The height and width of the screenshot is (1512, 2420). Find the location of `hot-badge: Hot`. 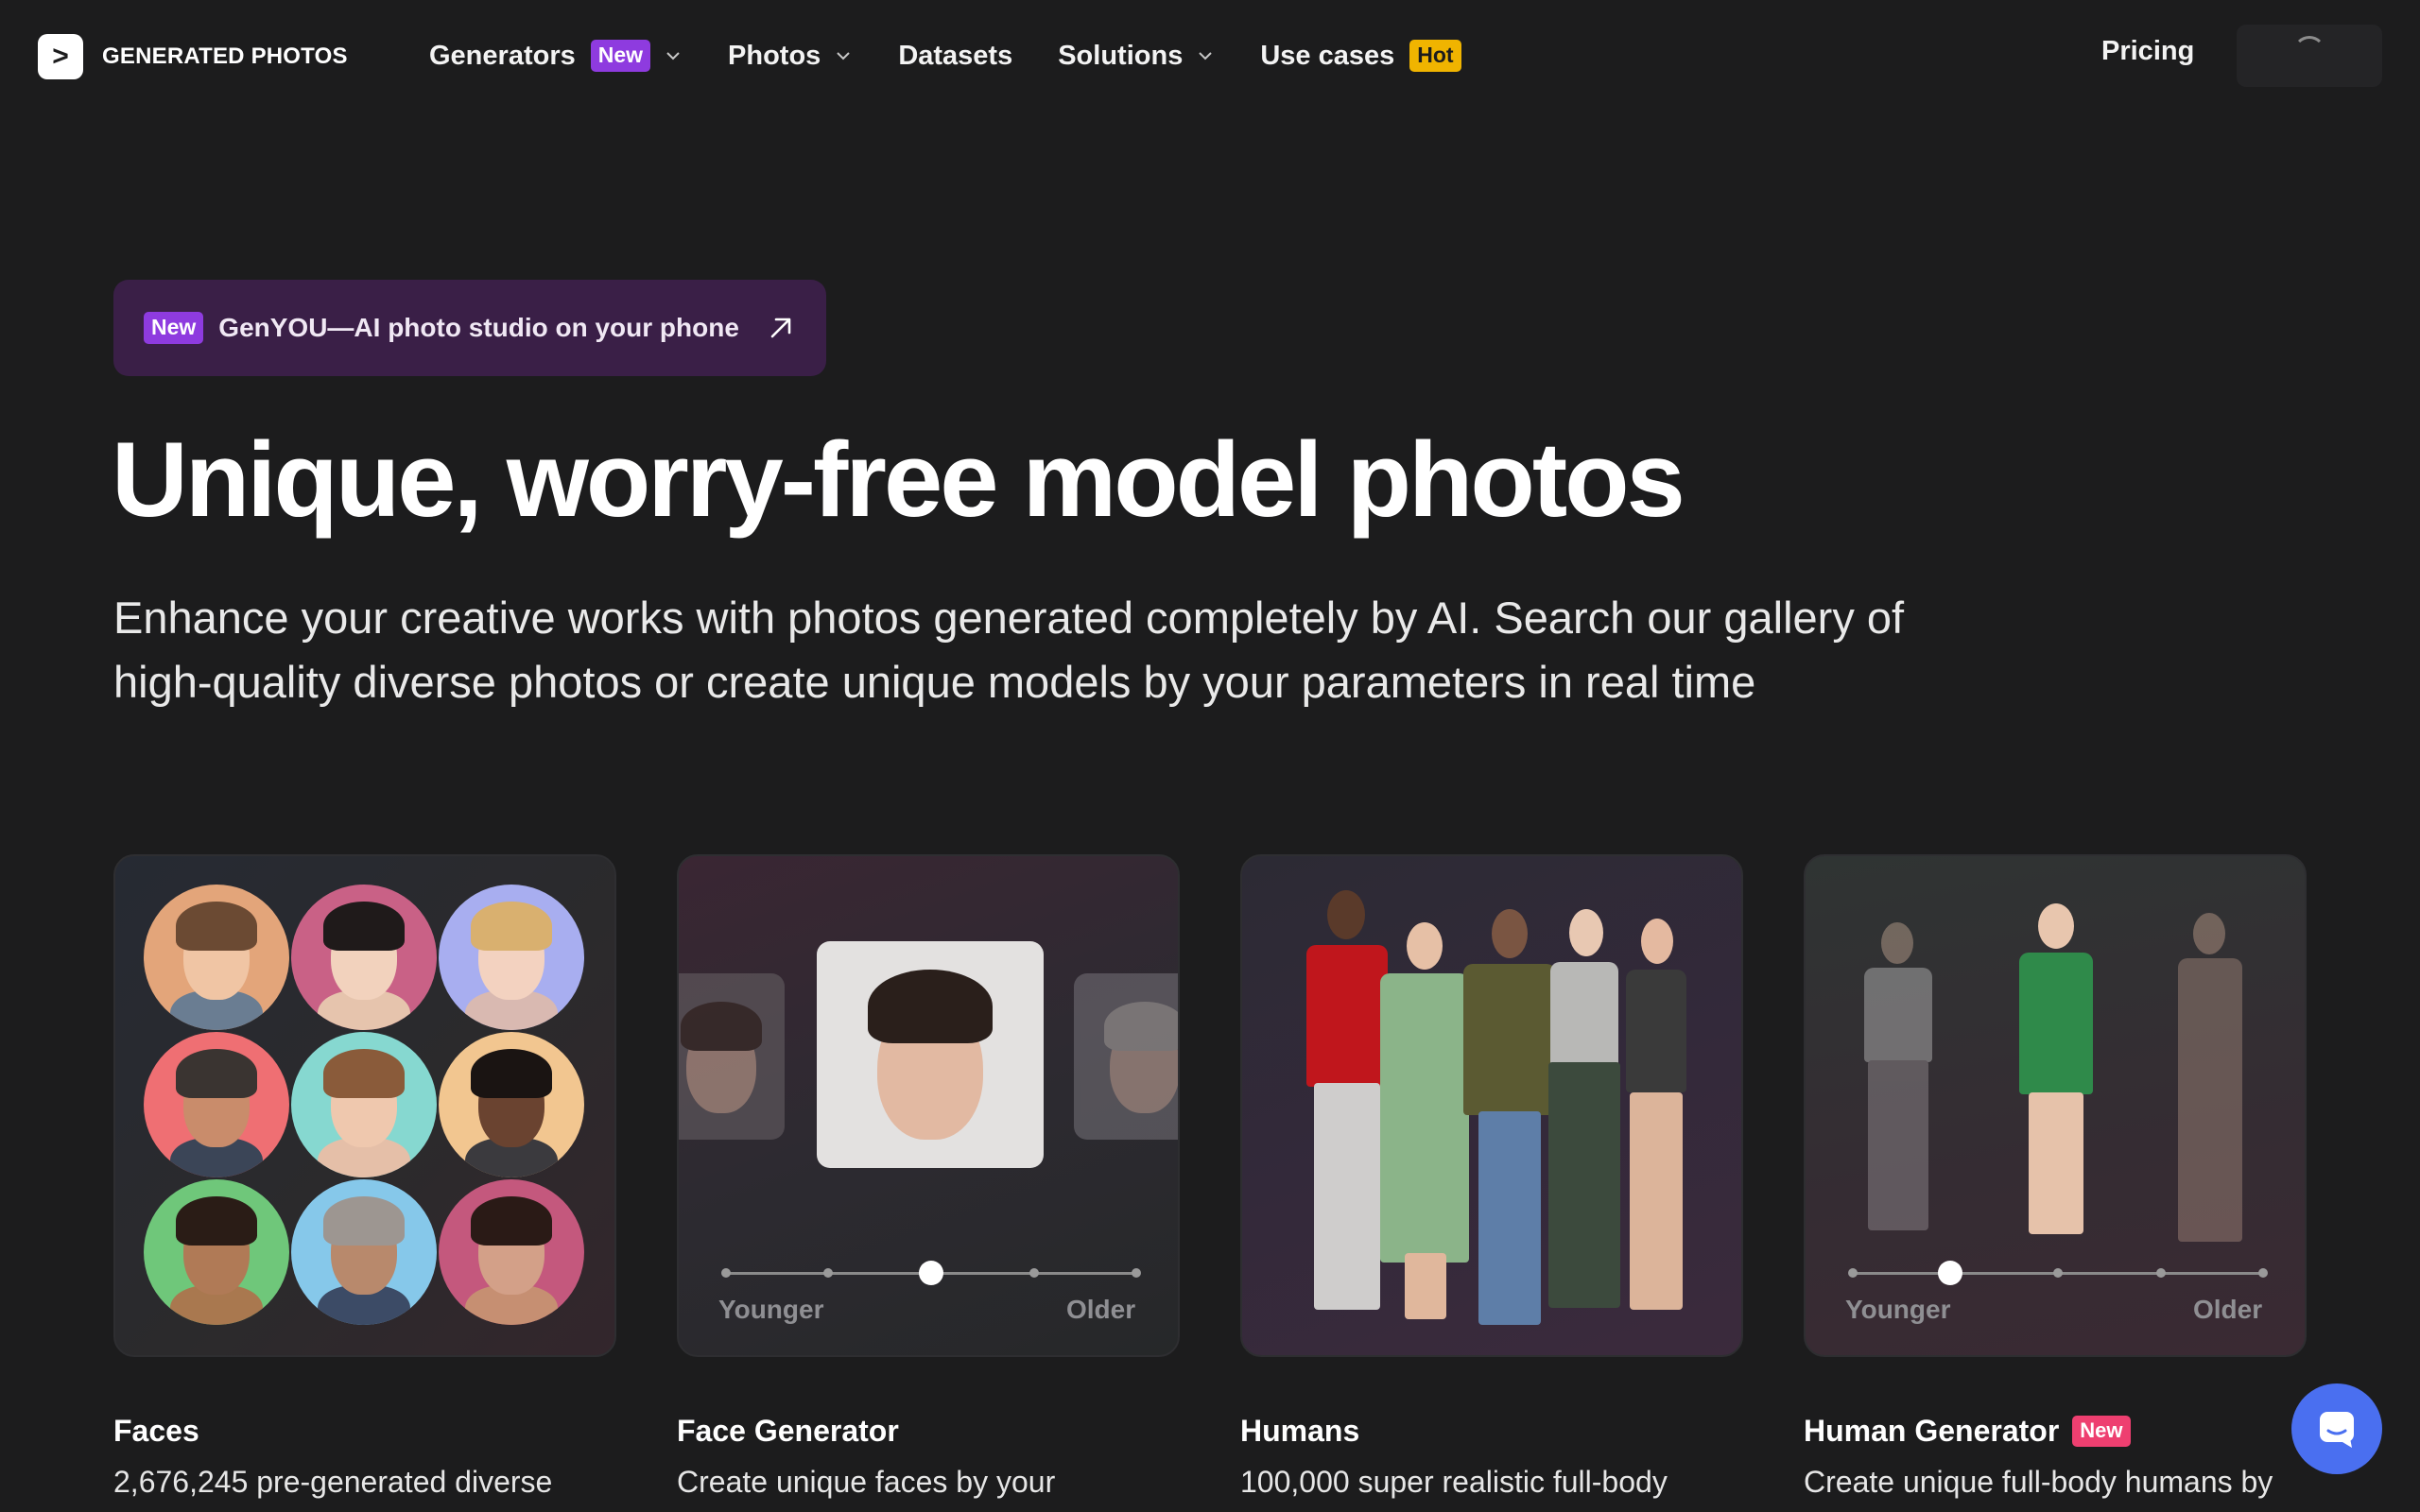

hot-badge: Hot is located at coordinates (1435, 56).